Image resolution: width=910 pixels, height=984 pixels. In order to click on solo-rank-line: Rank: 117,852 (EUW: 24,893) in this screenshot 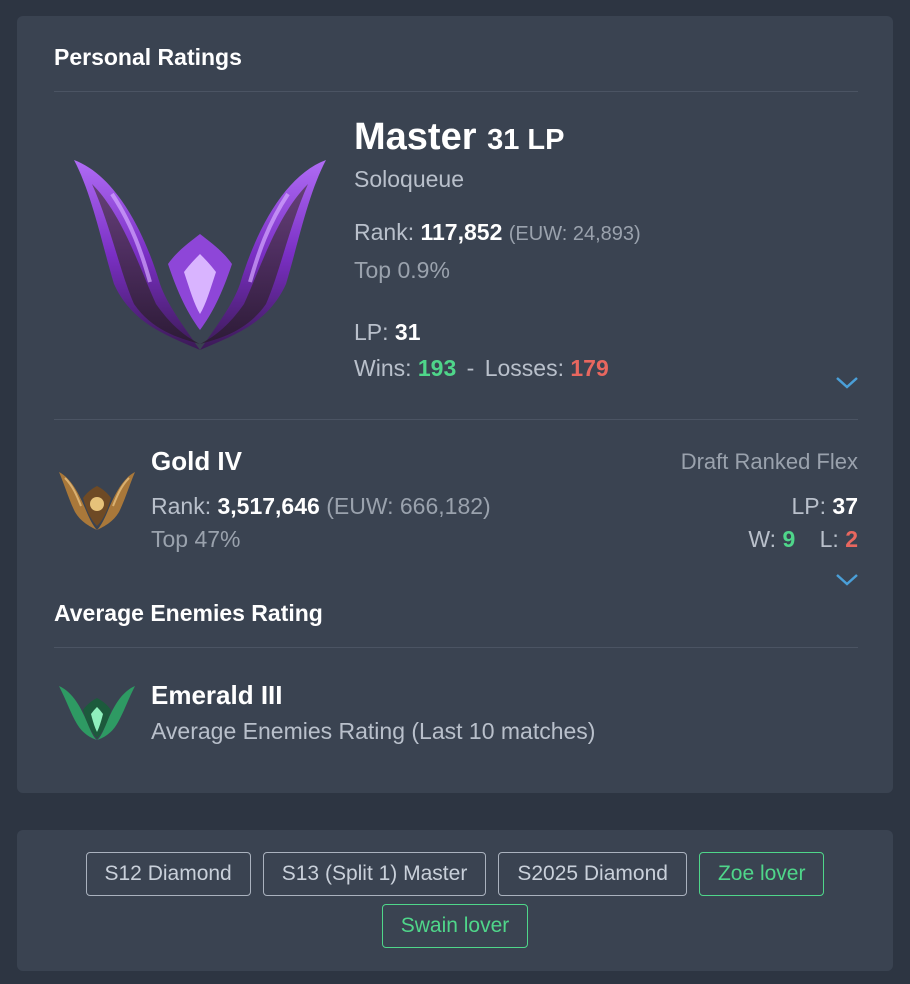, I will do `click(497, 232)`.